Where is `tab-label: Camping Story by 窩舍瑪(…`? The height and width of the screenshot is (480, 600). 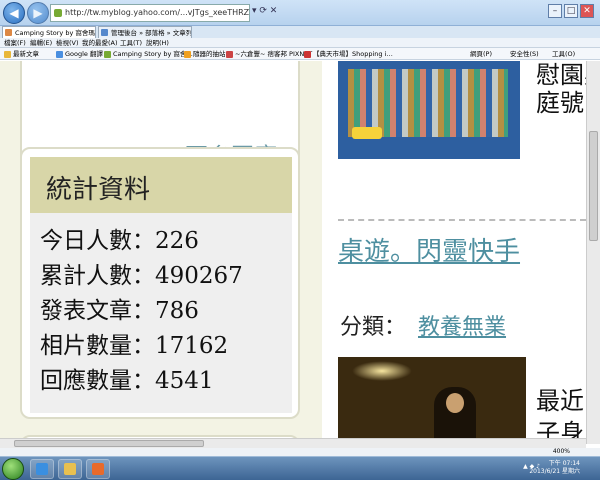
tab-label: Camping Story by 窩舍瑪(… is located at coordinates (55, 33).